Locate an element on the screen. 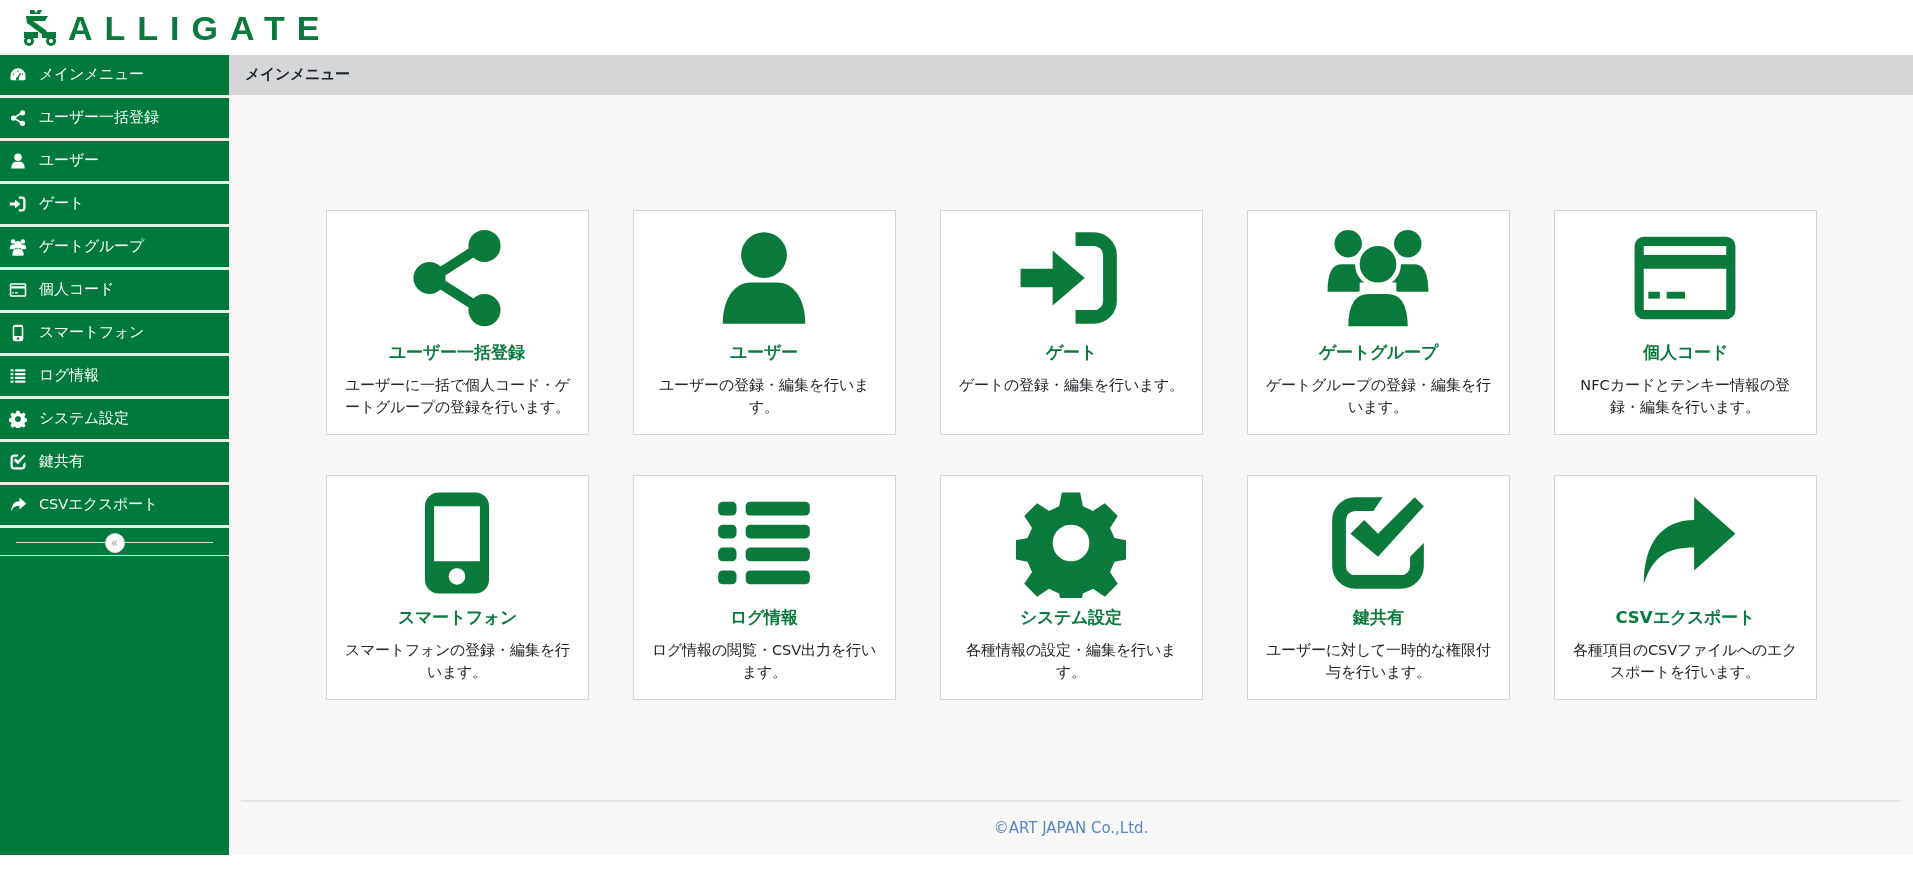  card-title: ゲートグループ is located at coordinates (1378, 353).